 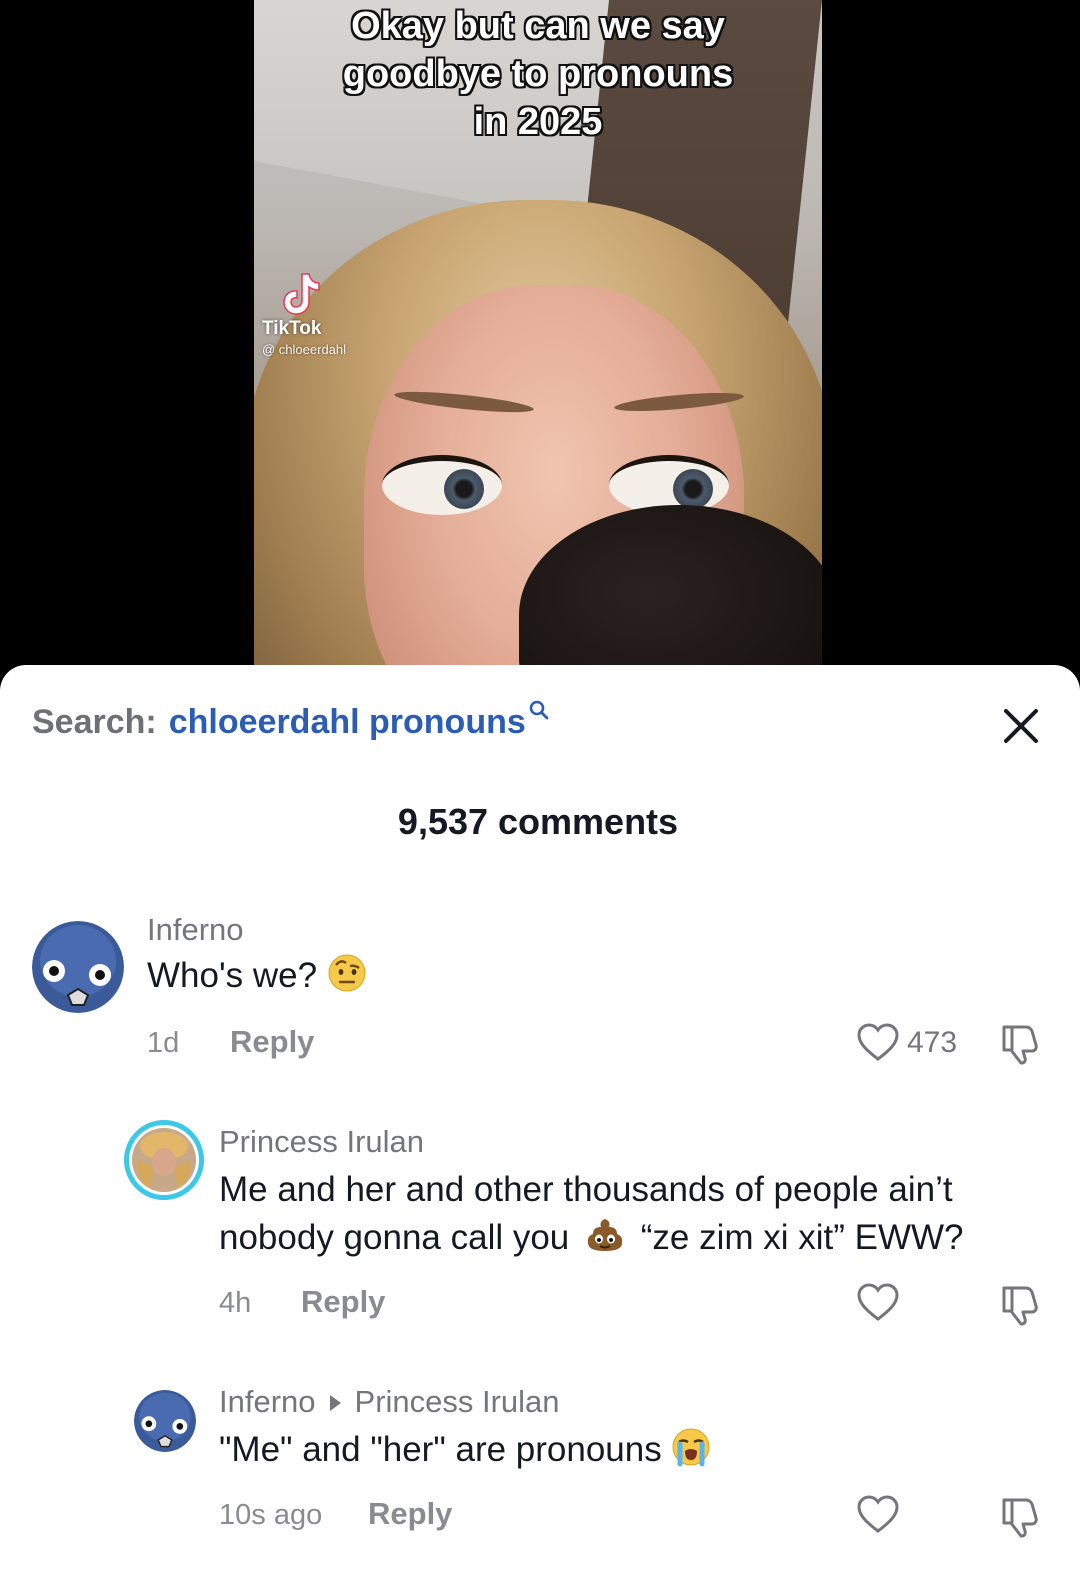 What do you see at coordinates (1021, 726) in the screenshot?
I see `close-icon` at bounding box center [1021, 726].